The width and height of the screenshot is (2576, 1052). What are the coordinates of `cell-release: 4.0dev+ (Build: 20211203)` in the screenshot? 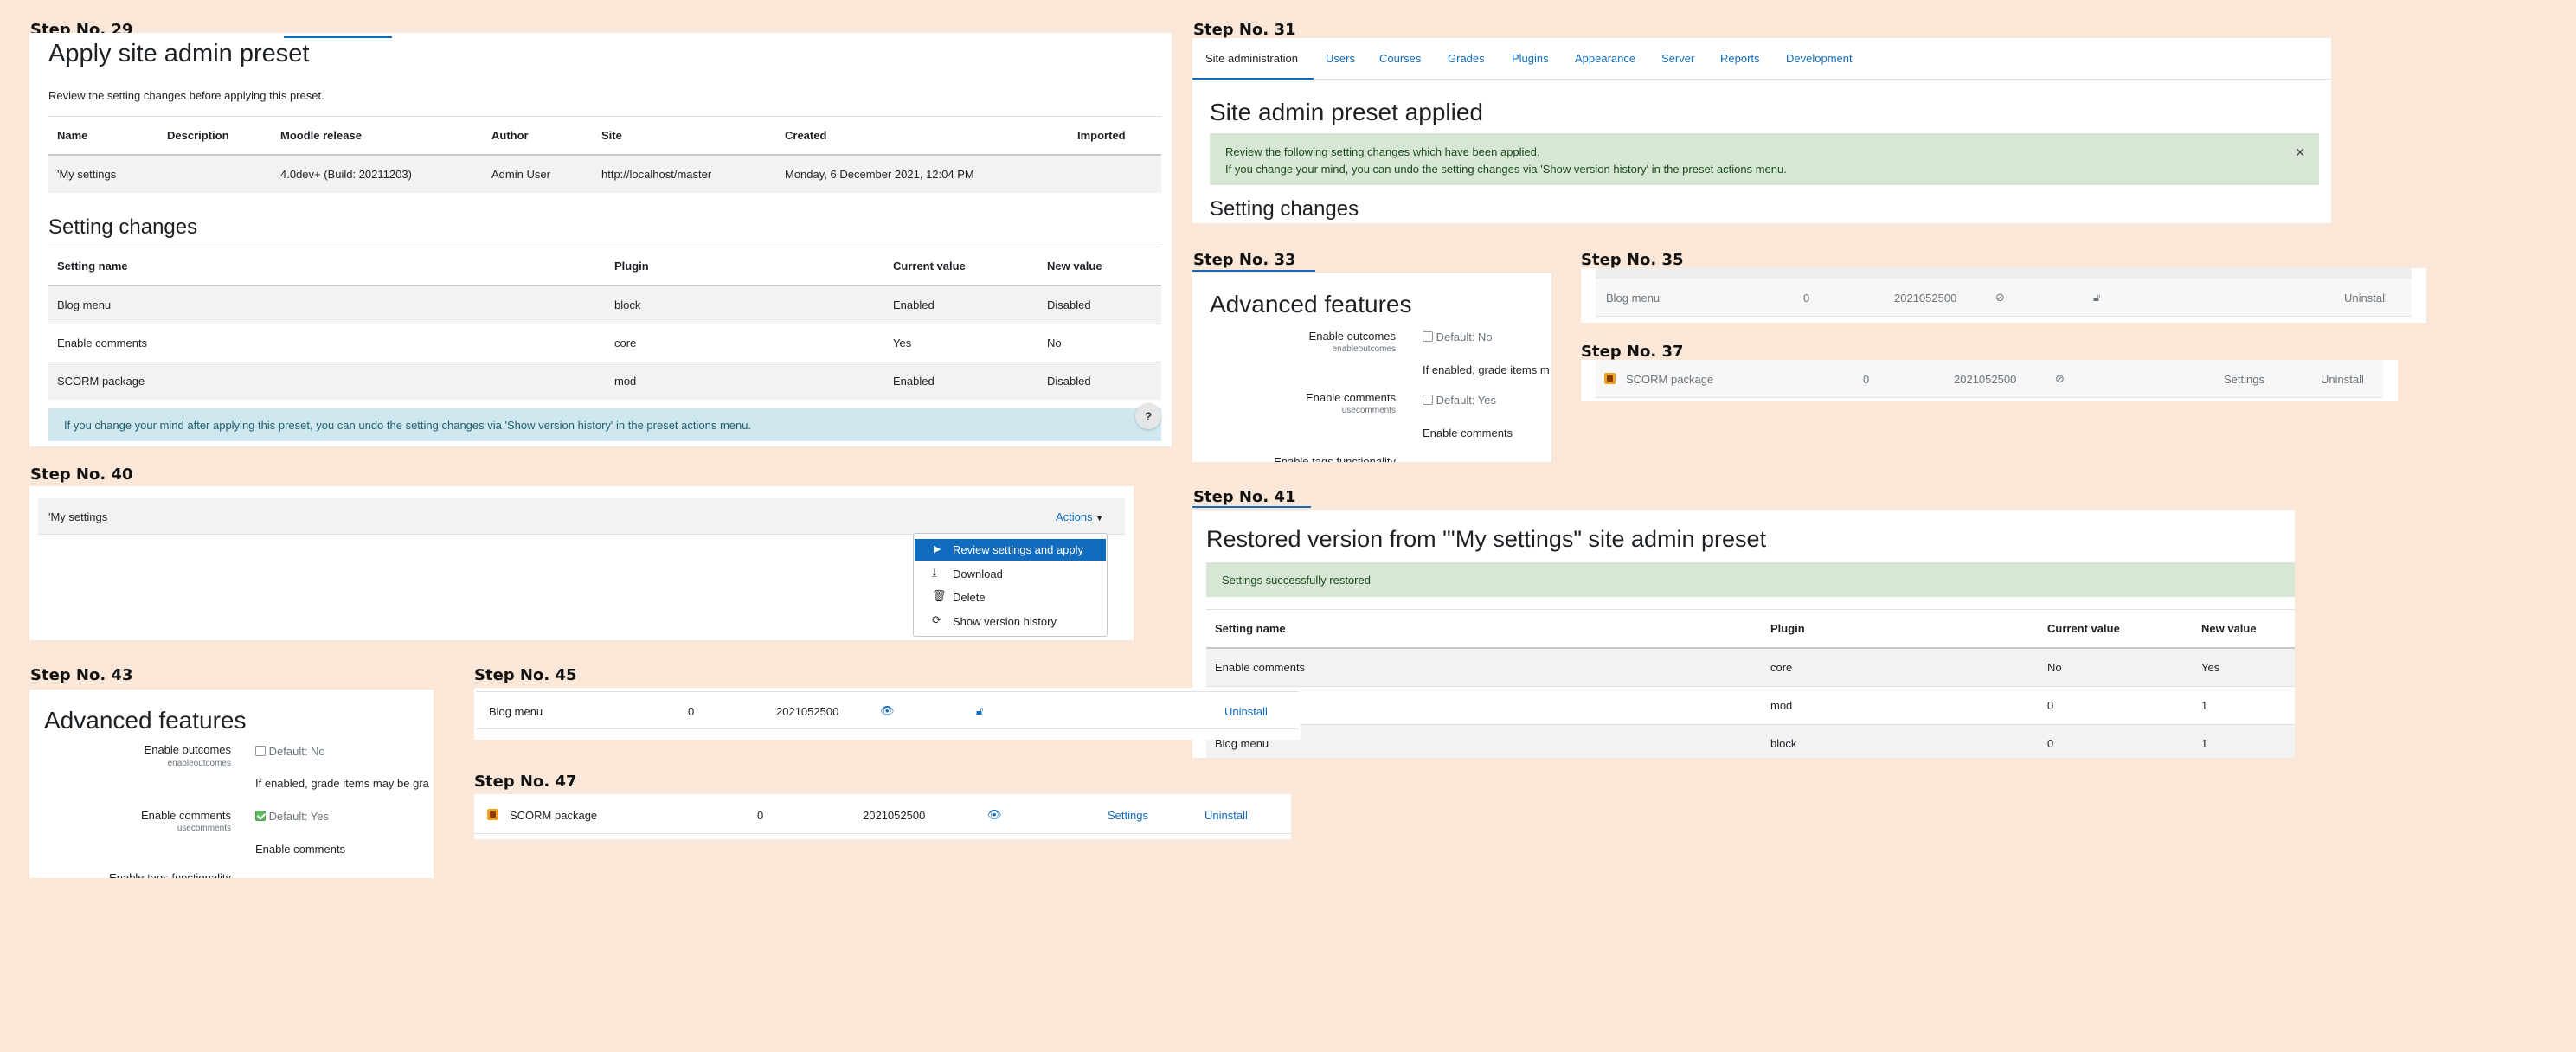 It's located at (378, 173).